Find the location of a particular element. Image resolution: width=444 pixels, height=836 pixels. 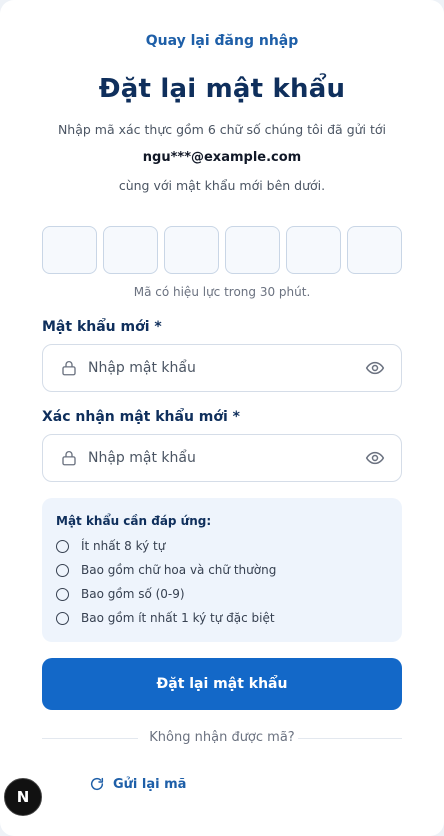

confirm-password-placeholder: Nhập mật khẩu is located at coordinates (142, 458).